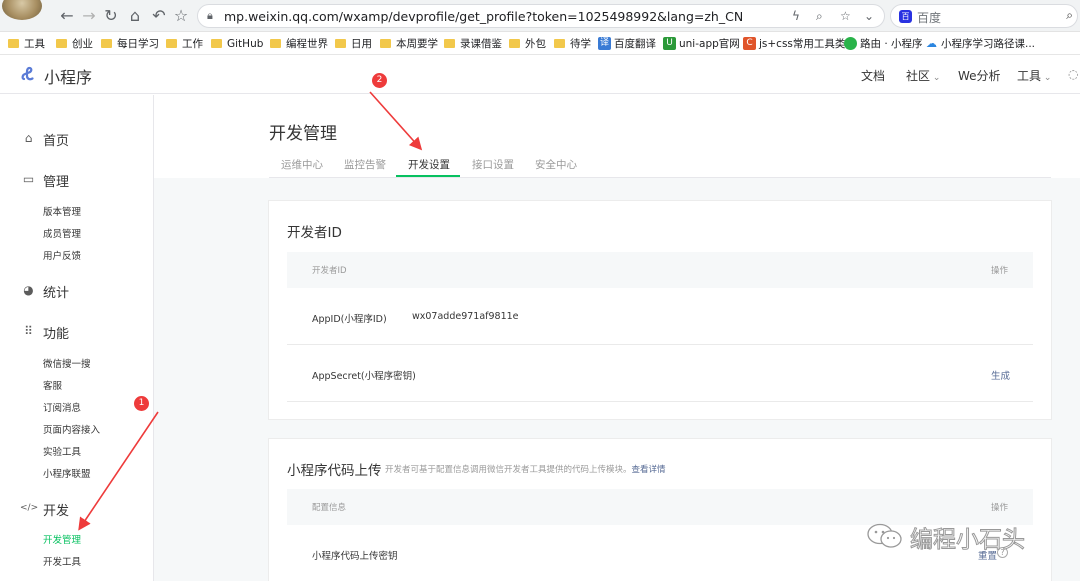 This screenshot has width=1080, height=581. What do you see at coordinates (28, 179) in the screenshot?
I see `inbox-icon: ▭` at bounding box center [28, 179].